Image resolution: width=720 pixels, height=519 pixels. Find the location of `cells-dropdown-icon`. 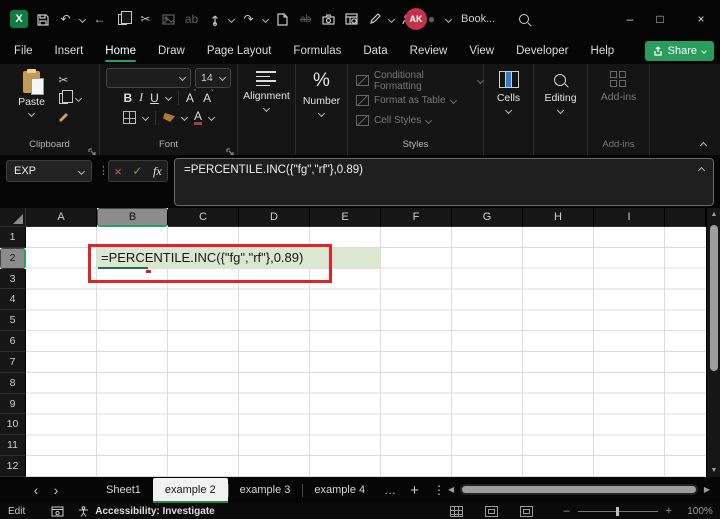

cells-dropdown-icon is located at coordinates (508, 110).